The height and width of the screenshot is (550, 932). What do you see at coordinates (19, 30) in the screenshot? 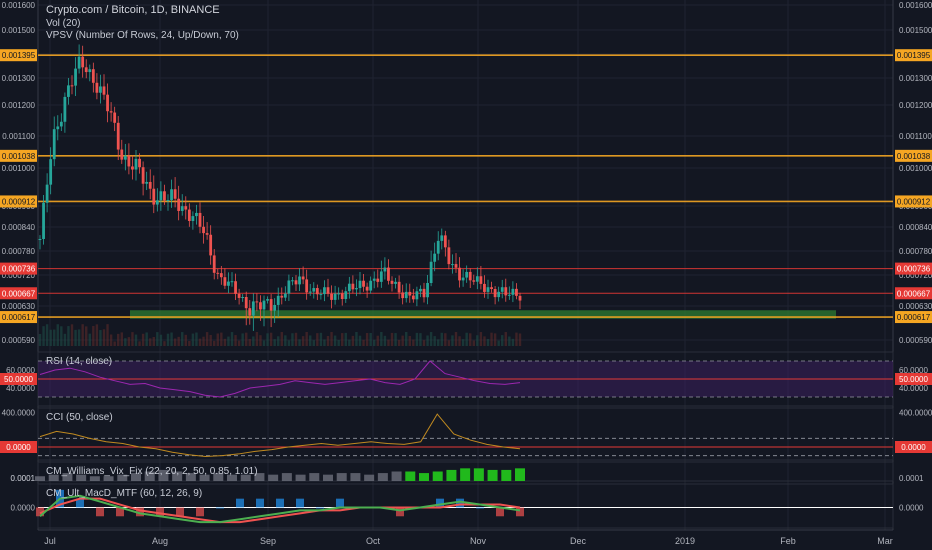
I see `y-tick-label-left: 0.001500` at bounding box center [19, 30].